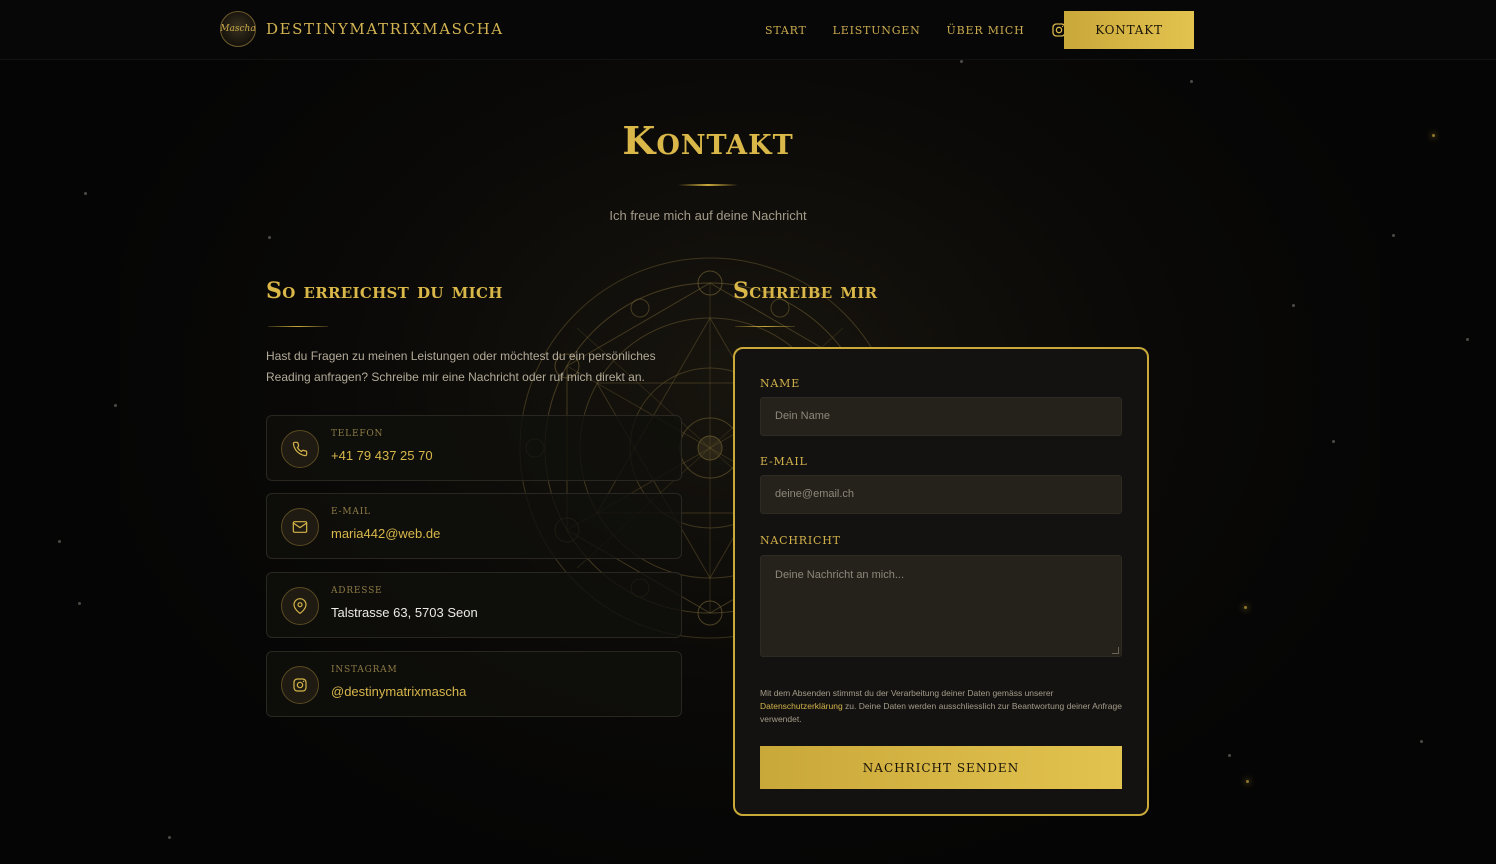 The height and width of the screenshot is (864, 1496). What do you see at coordinates (708, 215) in the screenshot?
I see `page-subtitle: Ich freue mich auf deine Nachricht` at bounding box center [708, 215].